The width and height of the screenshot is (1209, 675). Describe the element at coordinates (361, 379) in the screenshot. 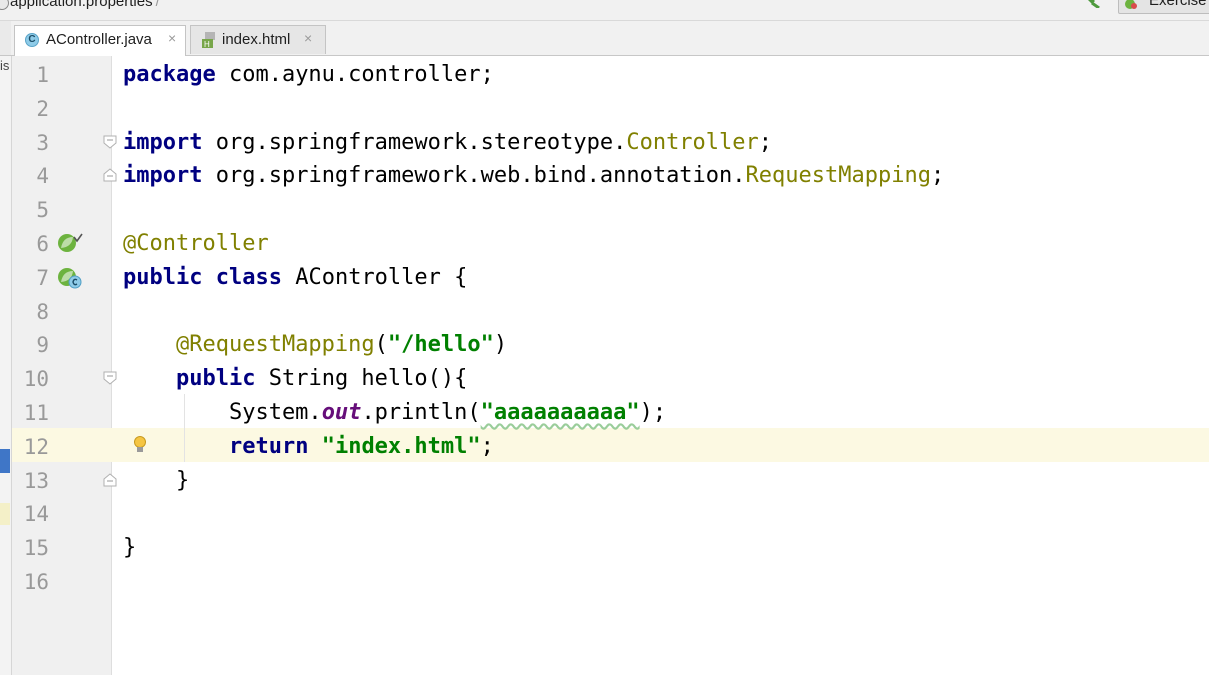

I see `code-token: String hello(){` at that location.